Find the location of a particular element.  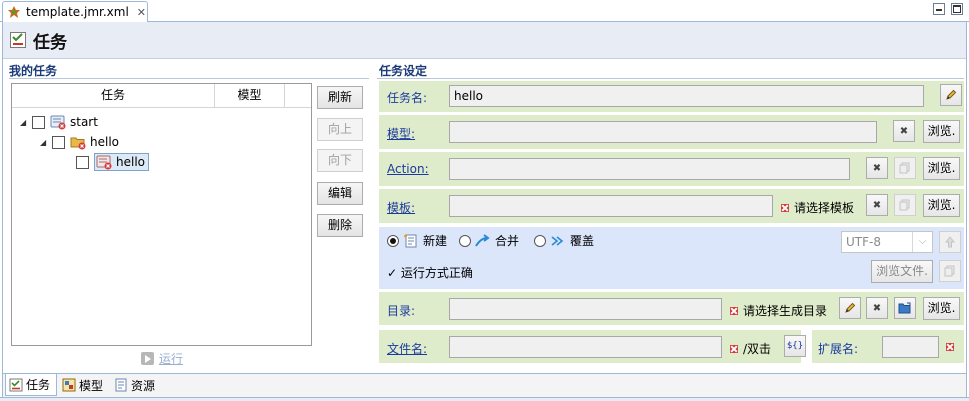

action-row: Action: ✖ 浏览. is located at coordinates (671, 169).